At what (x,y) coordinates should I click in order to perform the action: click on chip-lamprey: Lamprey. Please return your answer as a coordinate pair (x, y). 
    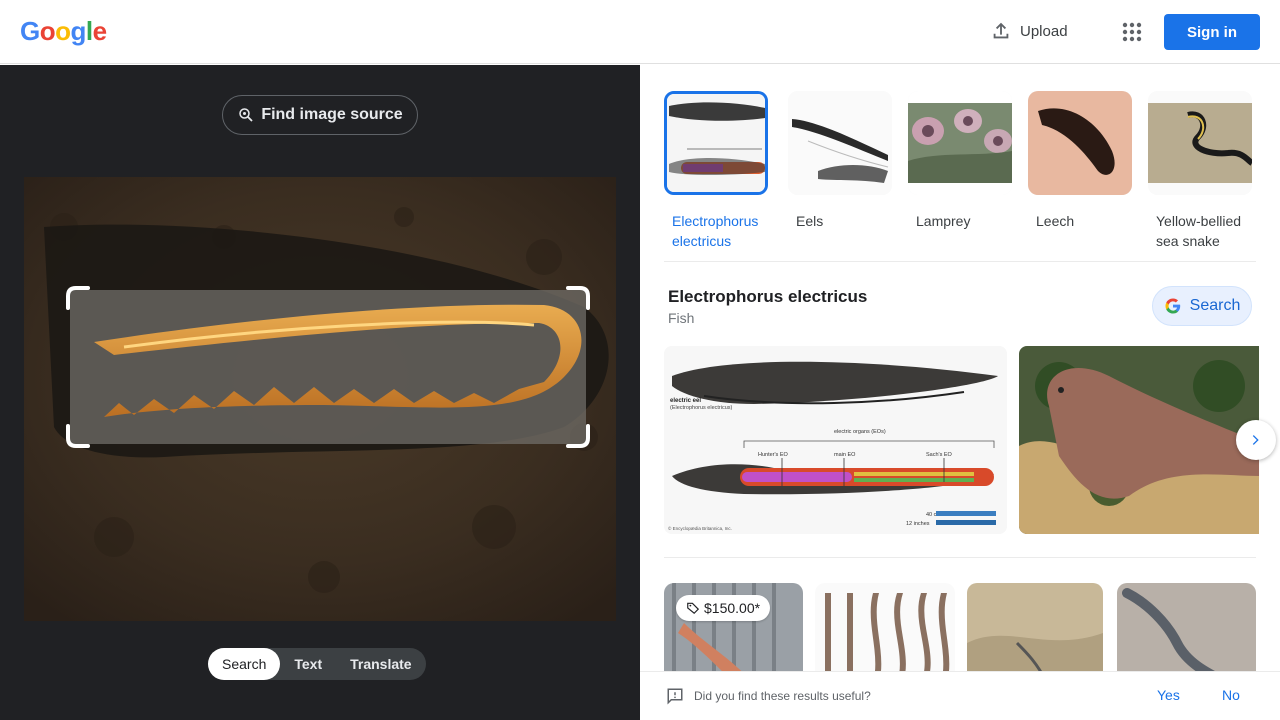
    Looking at the image, I should click on (963, 161).